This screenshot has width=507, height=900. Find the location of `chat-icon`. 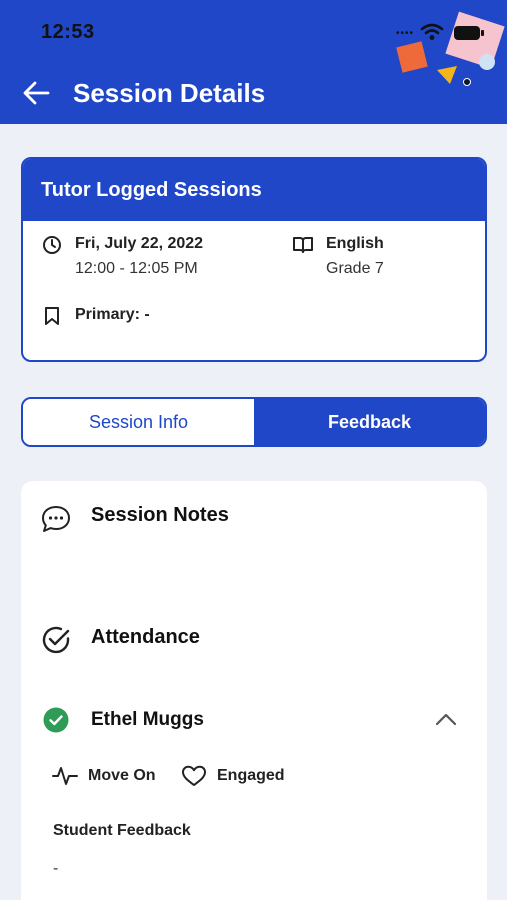

chat-icon is located at coordinates (56, 519).